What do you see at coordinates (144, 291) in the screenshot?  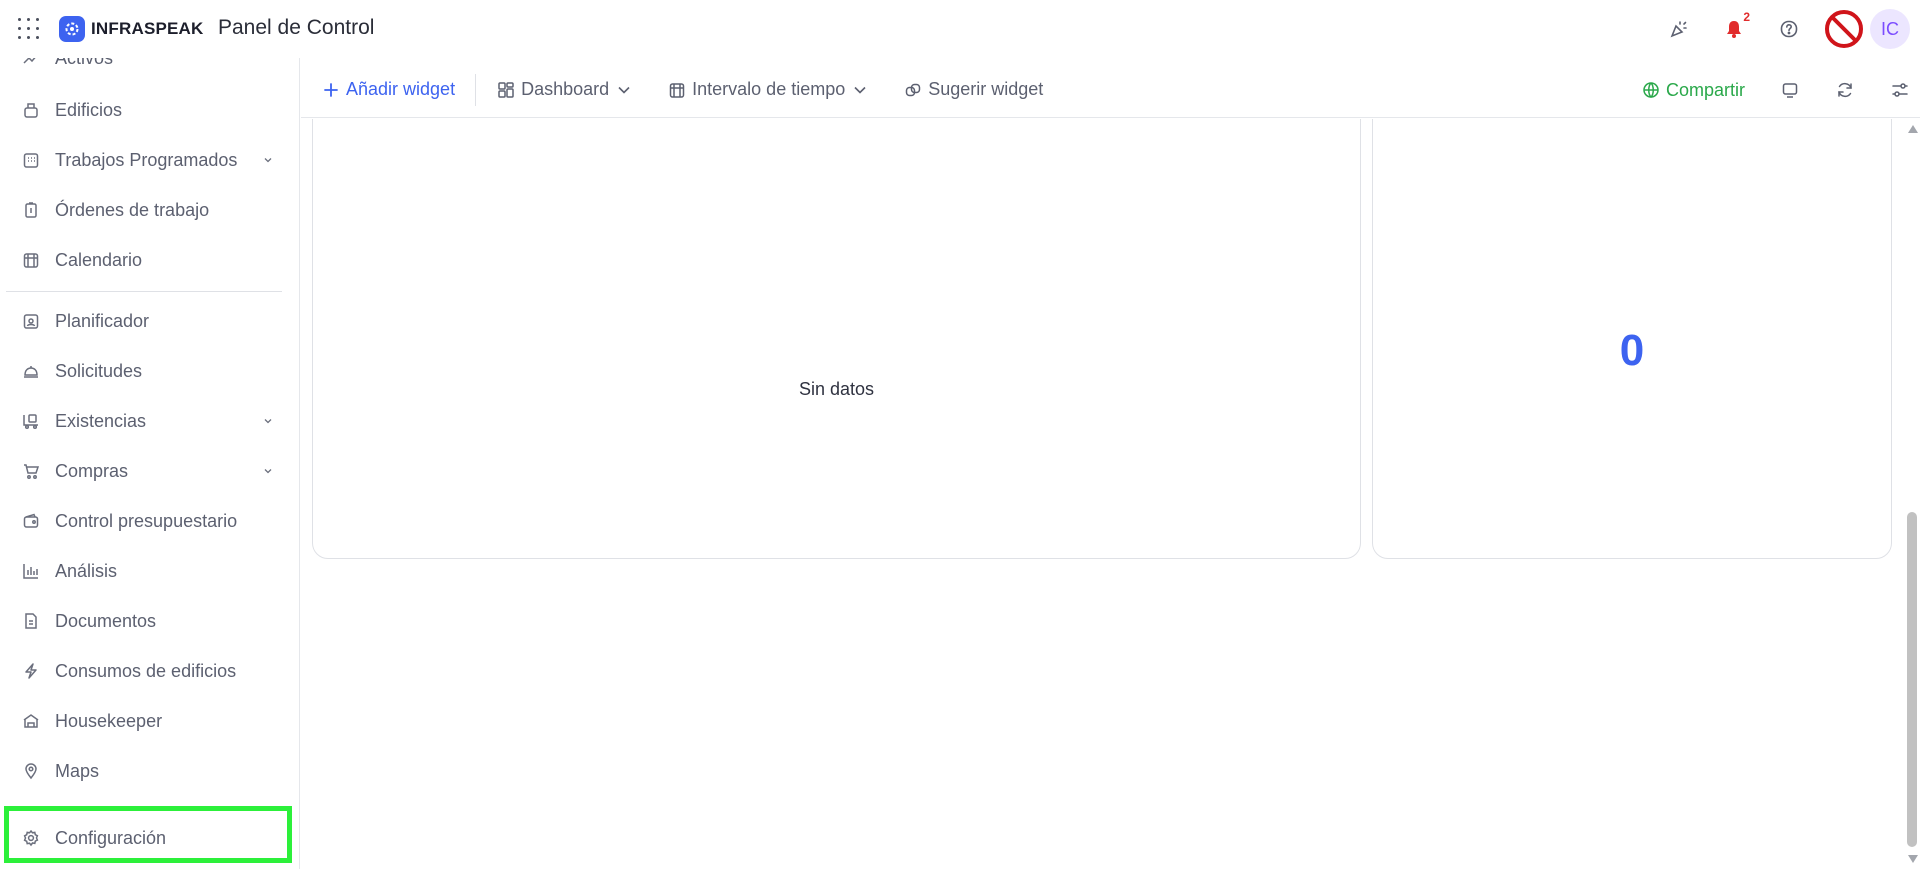 I see `sidebar-divider` at bounding box center [144, 291].